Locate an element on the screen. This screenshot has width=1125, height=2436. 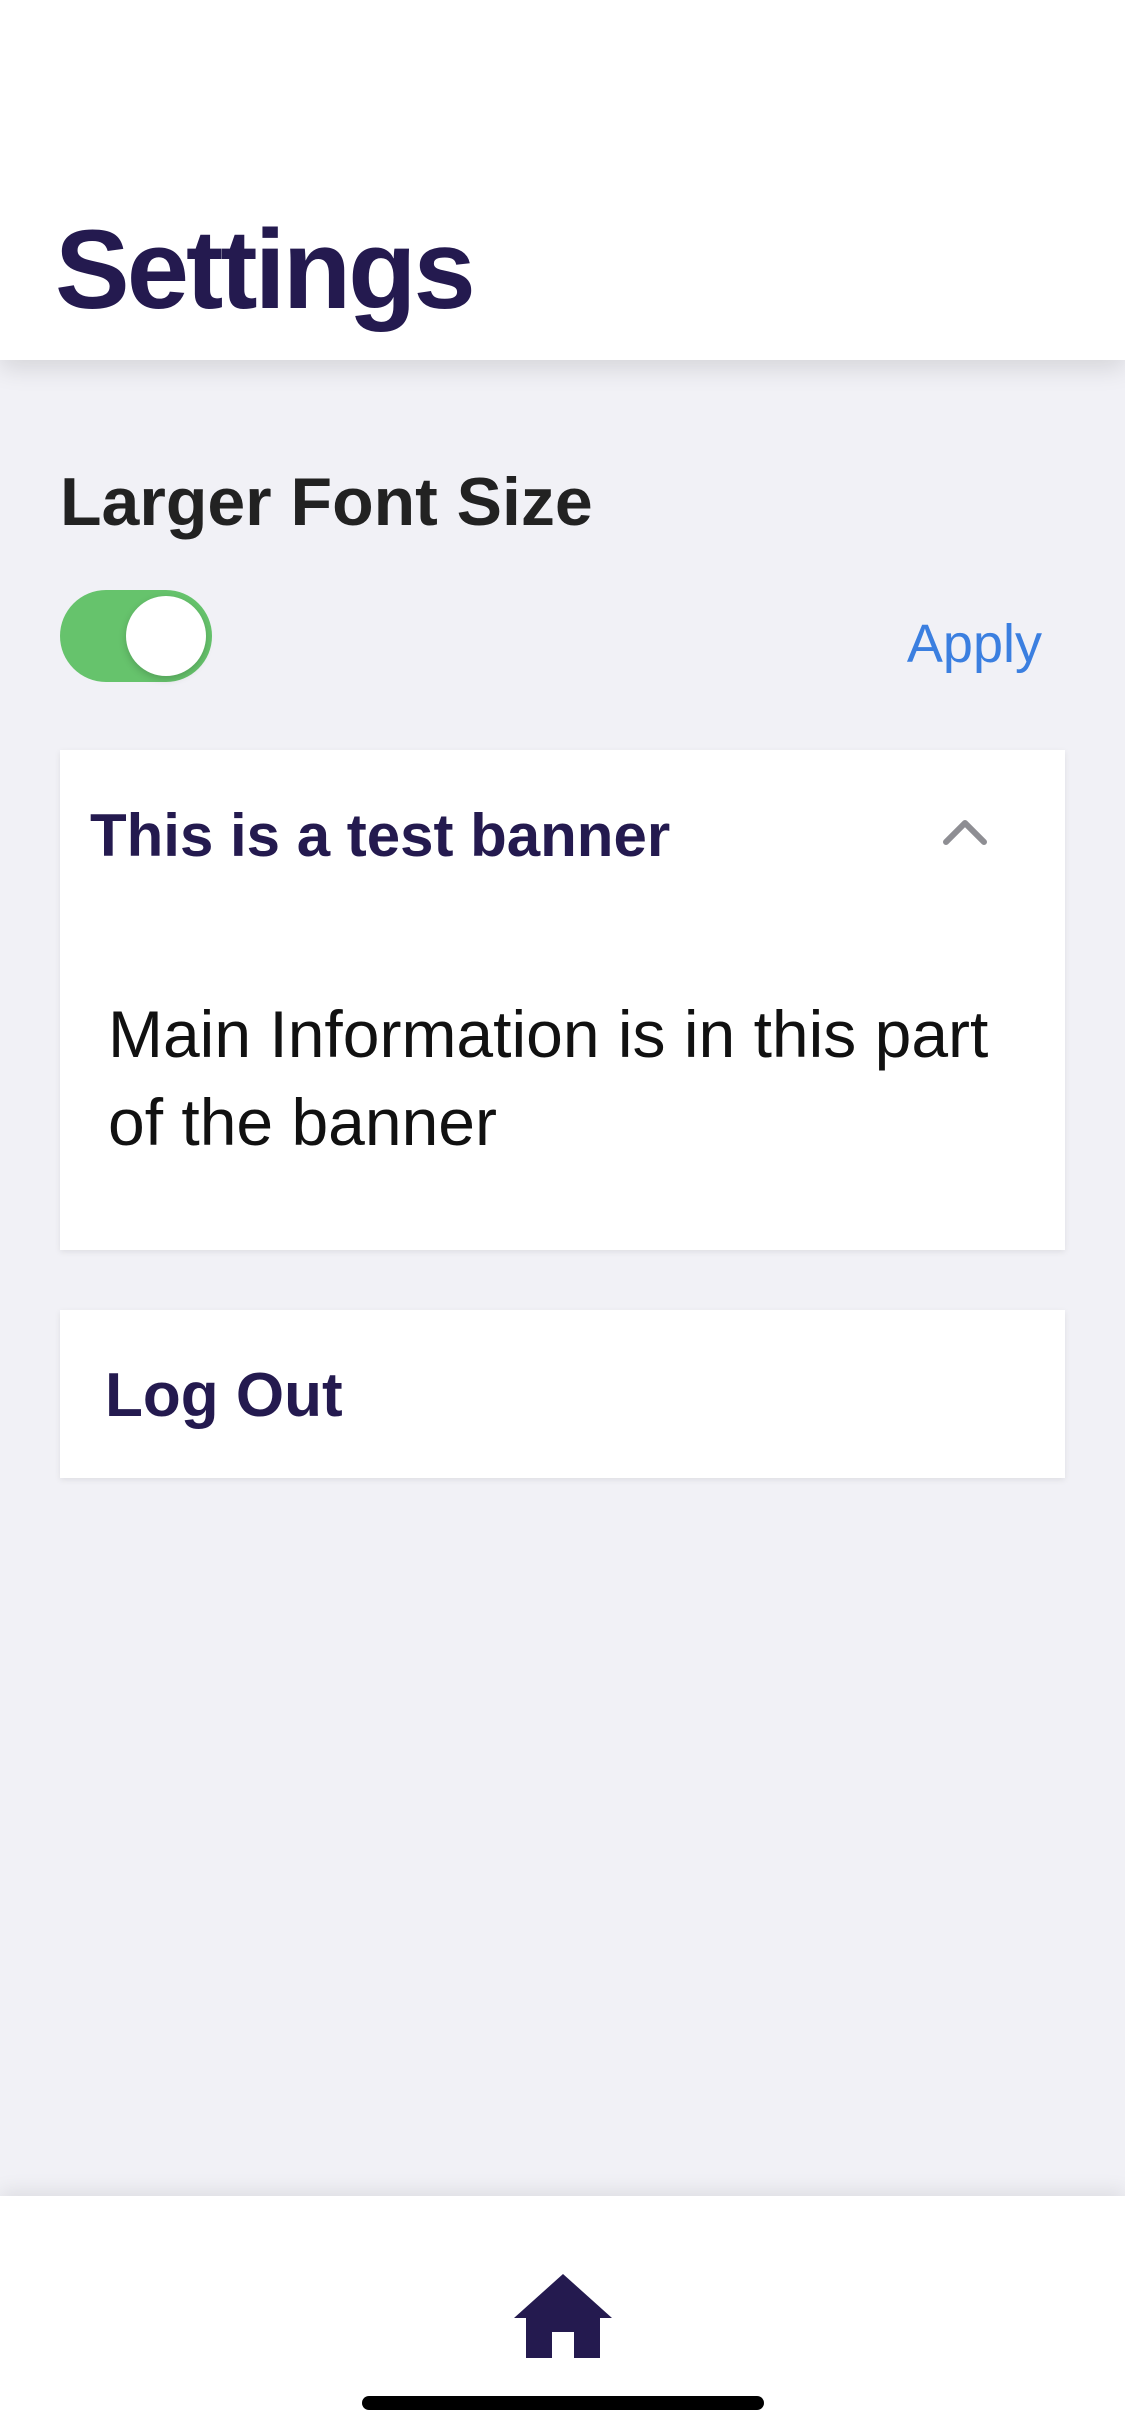
chevron-up-icon is located at coordinates (965, 833).